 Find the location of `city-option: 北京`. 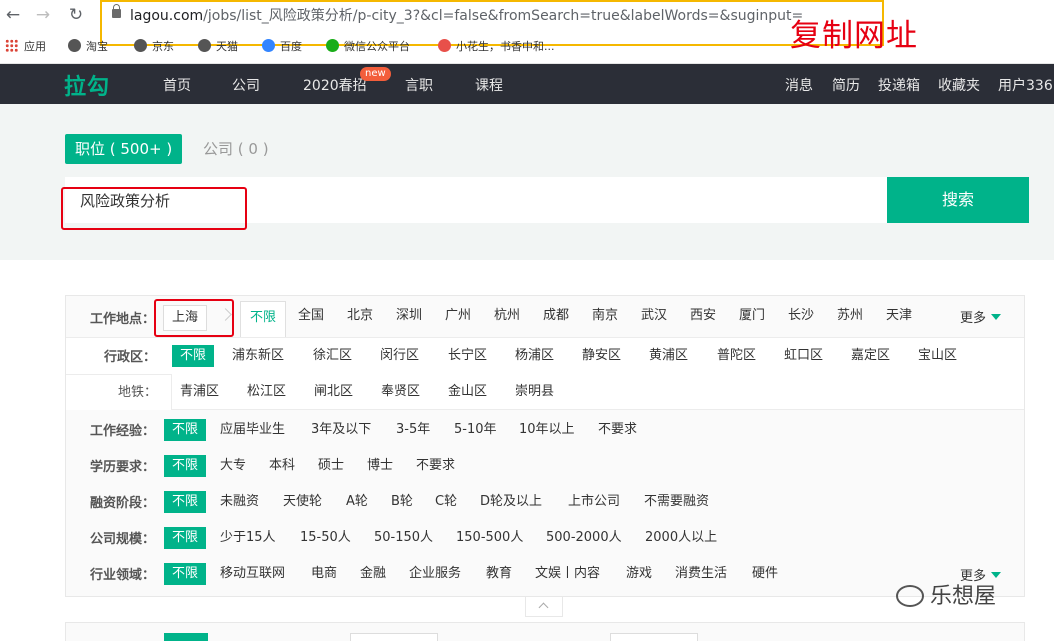

city-option: 北京 is located at coordinates (360, 316).